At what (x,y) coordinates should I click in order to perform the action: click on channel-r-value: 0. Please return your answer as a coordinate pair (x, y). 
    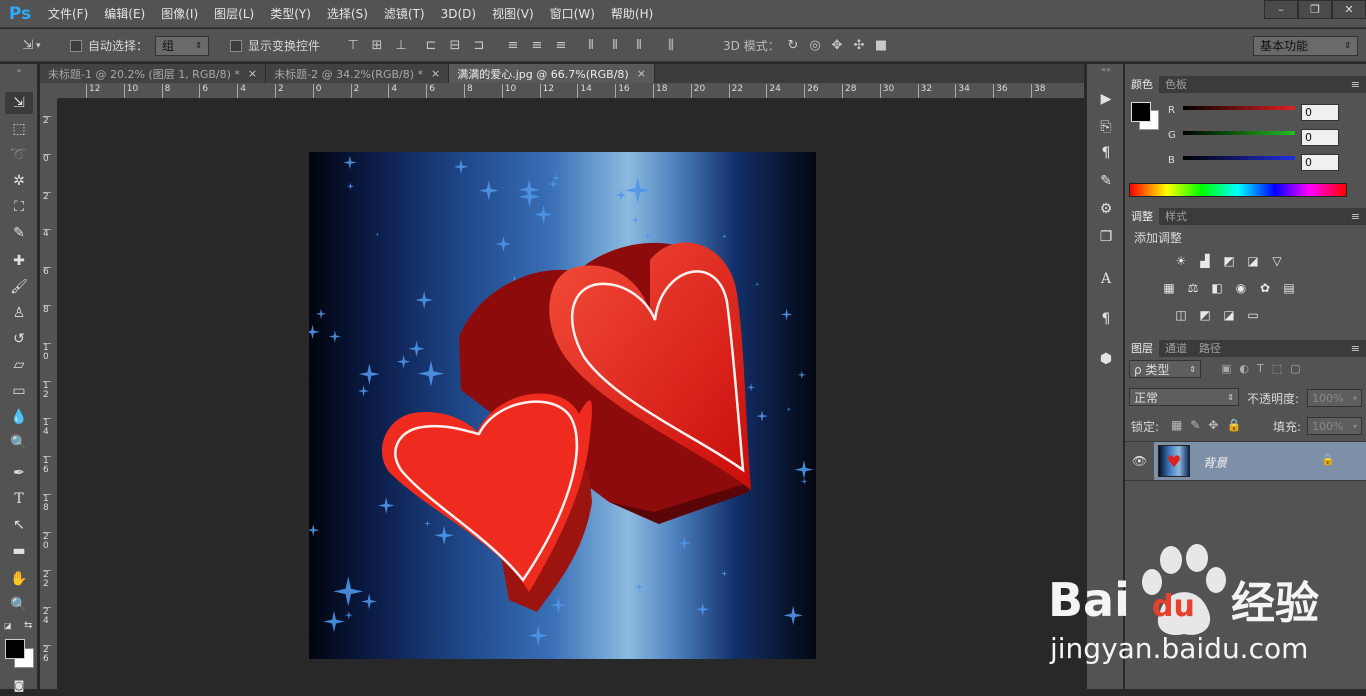
    Looking at the image, I should click on (1320, 112).